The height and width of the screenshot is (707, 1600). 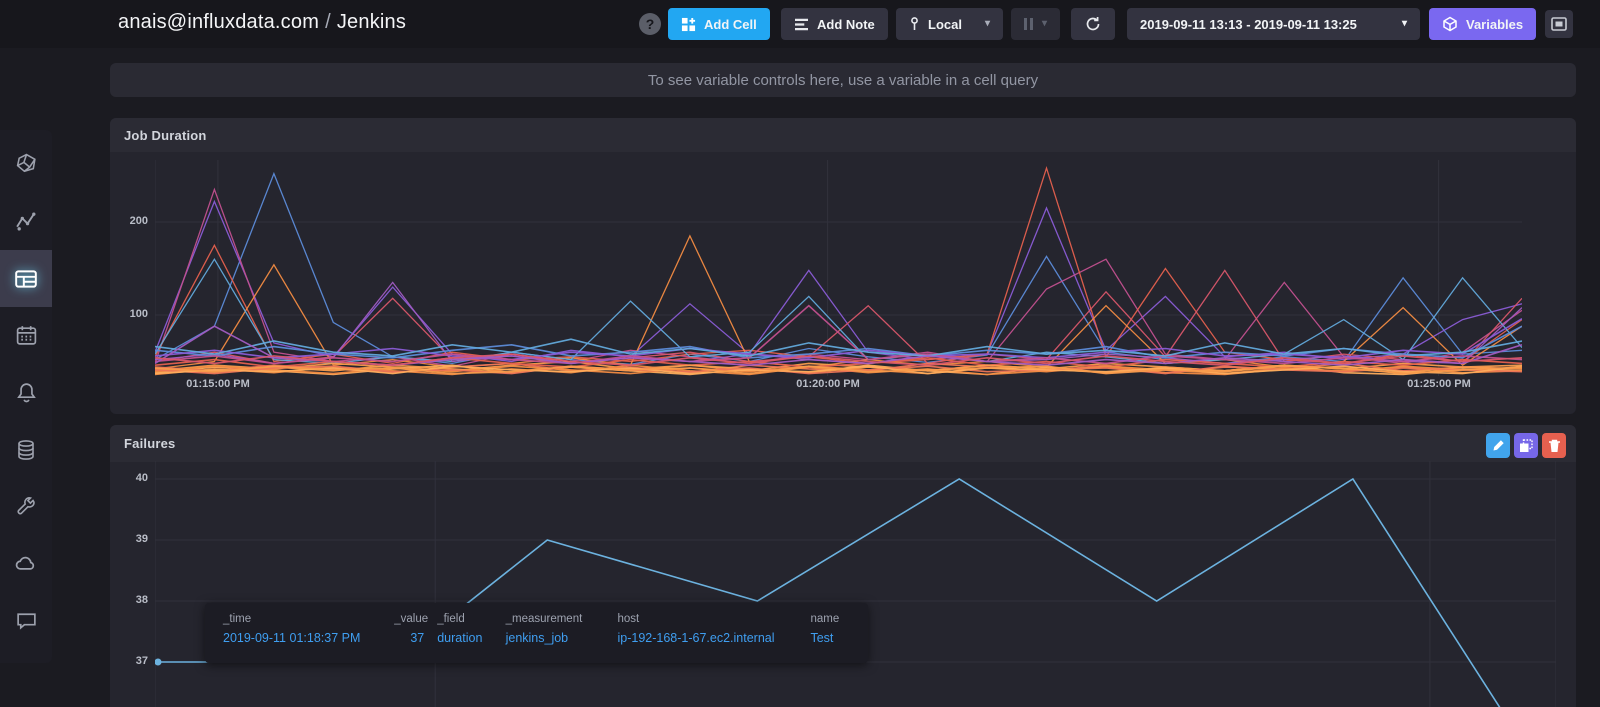 I want to click on help-button: ?, so click(x=650, y=24).